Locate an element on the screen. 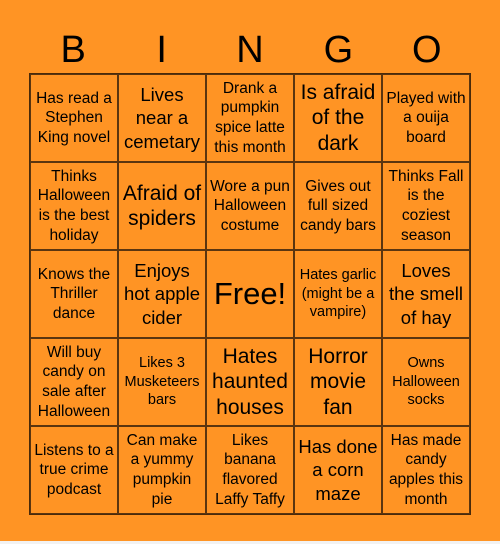 The height and width of the screenshot is (544, 500). header-letter-i: I is located at coordinates (161, 50).